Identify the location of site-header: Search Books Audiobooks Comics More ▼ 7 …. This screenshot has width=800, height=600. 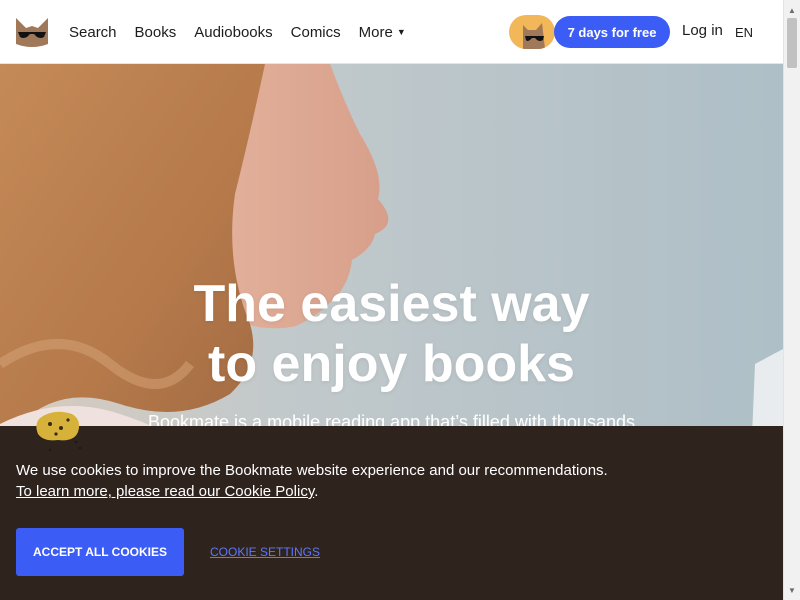
(391, 32).